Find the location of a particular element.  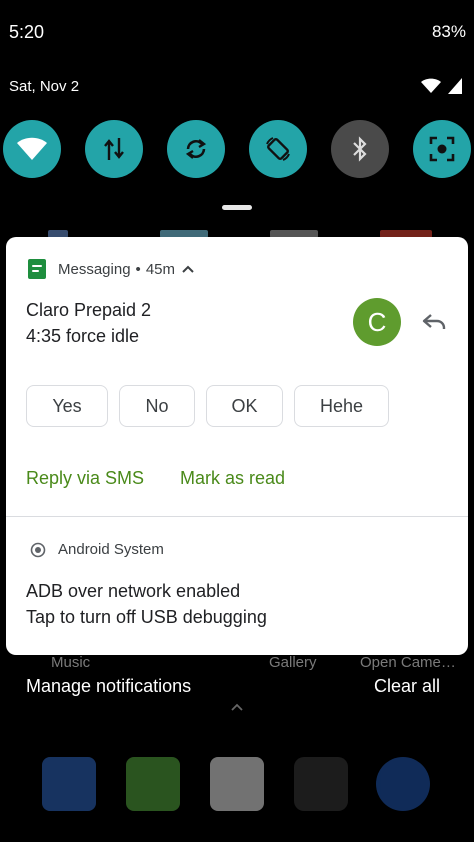

camera-app-icon is located at coordinates (321, 784).